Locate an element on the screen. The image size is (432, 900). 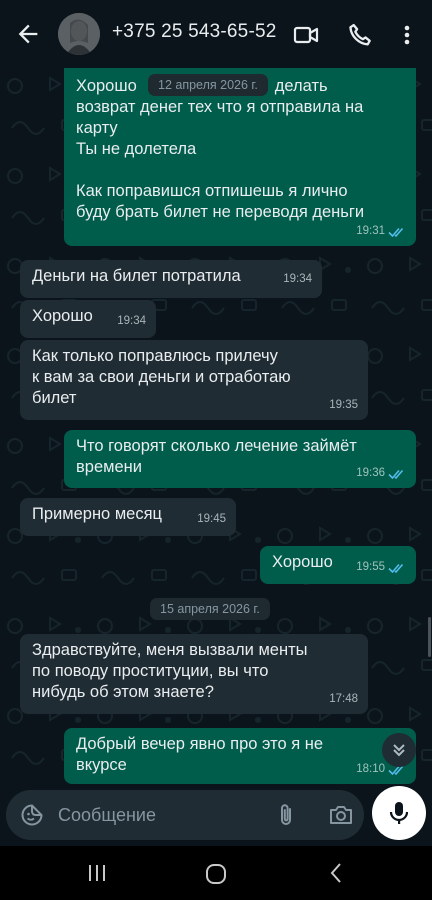
message-time: 19:36 is located at coordinates (370, 473).